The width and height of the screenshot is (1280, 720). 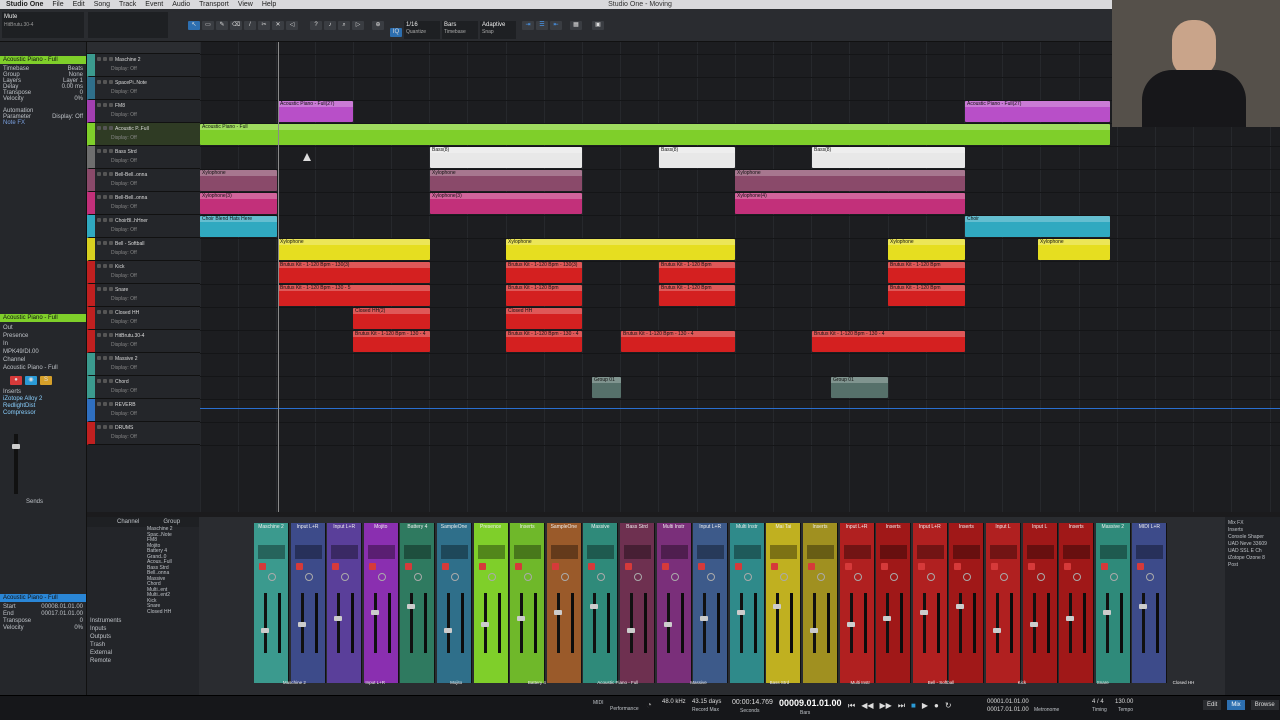 I want to click on track-header: REVERB Display: Off, so click(x=143, y=410).